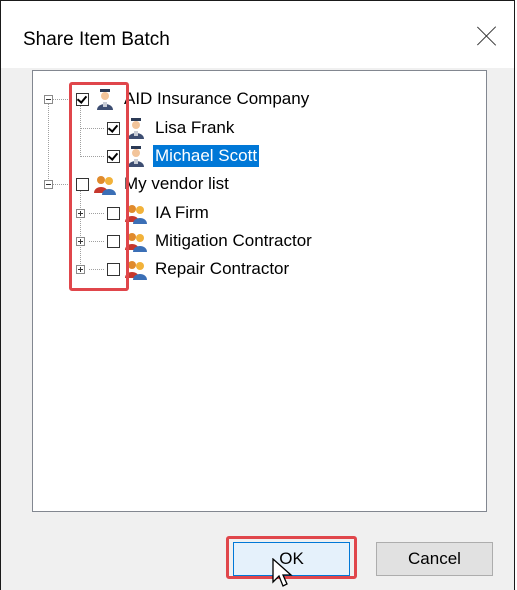 The image size is (517, 590). I want to click on title-bar: Share Item Batch, so click(257, 34).